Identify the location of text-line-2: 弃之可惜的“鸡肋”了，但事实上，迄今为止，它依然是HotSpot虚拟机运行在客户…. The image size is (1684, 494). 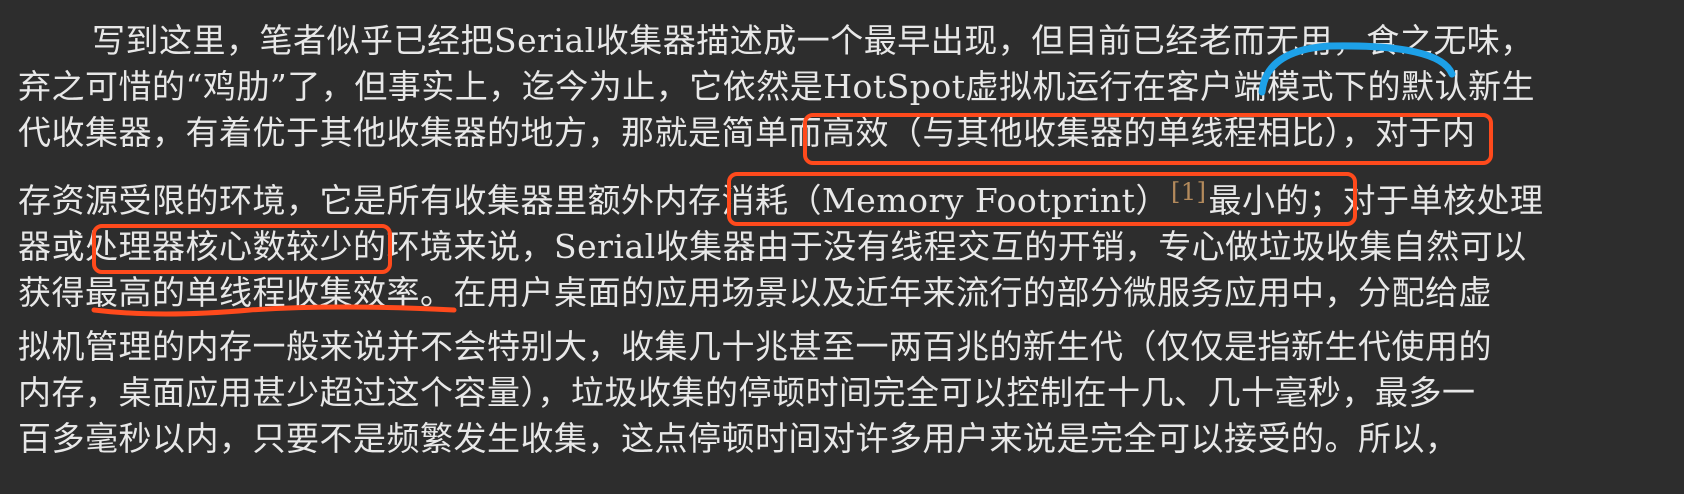
(777, 86).